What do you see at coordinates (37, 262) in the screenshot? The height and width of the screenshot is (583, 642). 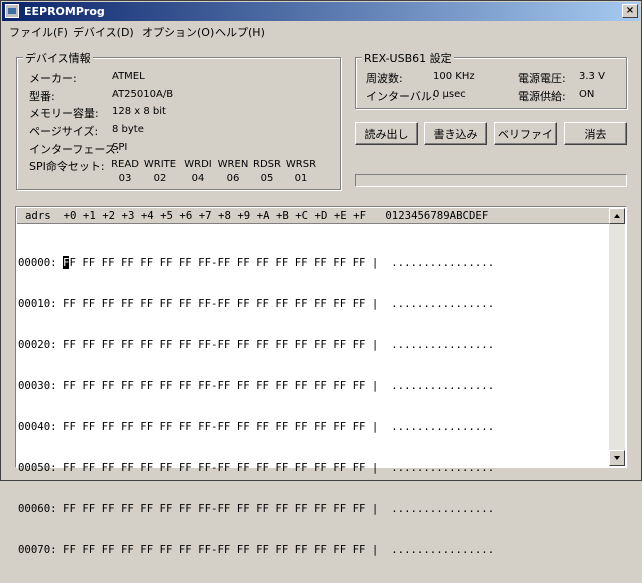 I see `hex-address: 00000:` at bounding box center [37, 262].